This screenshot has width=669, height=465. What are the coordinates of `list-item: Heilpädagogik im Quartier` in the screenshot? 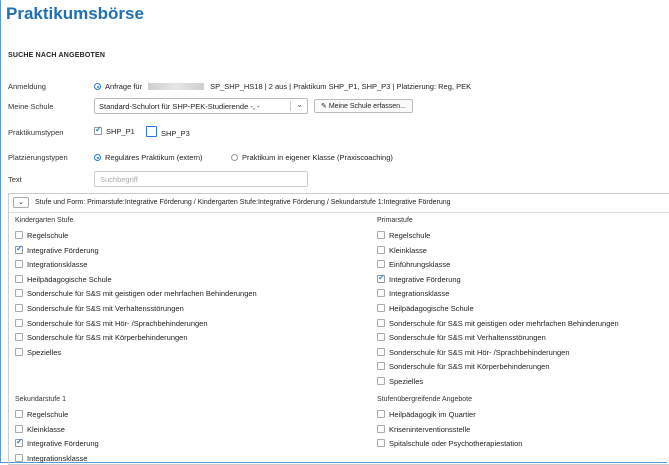 It's located at (426, 414).